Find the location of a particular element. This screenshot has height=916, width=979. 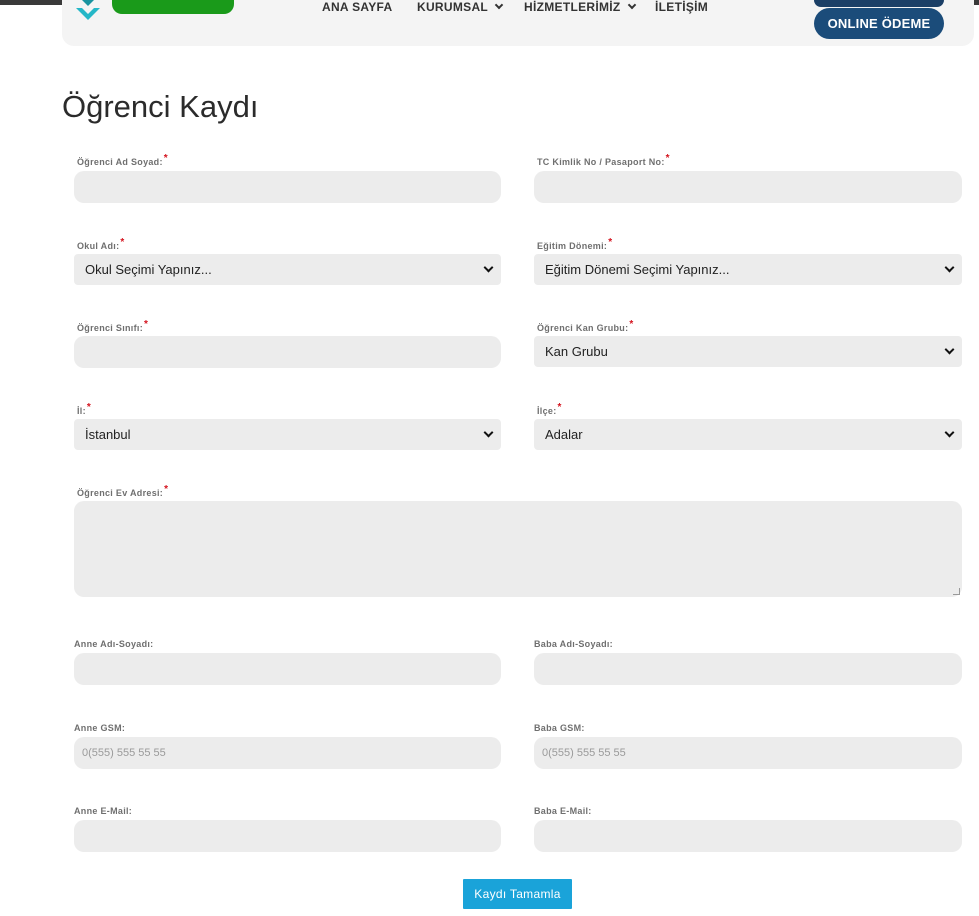

resize-handle-icon is located at coordinates (956, 591).